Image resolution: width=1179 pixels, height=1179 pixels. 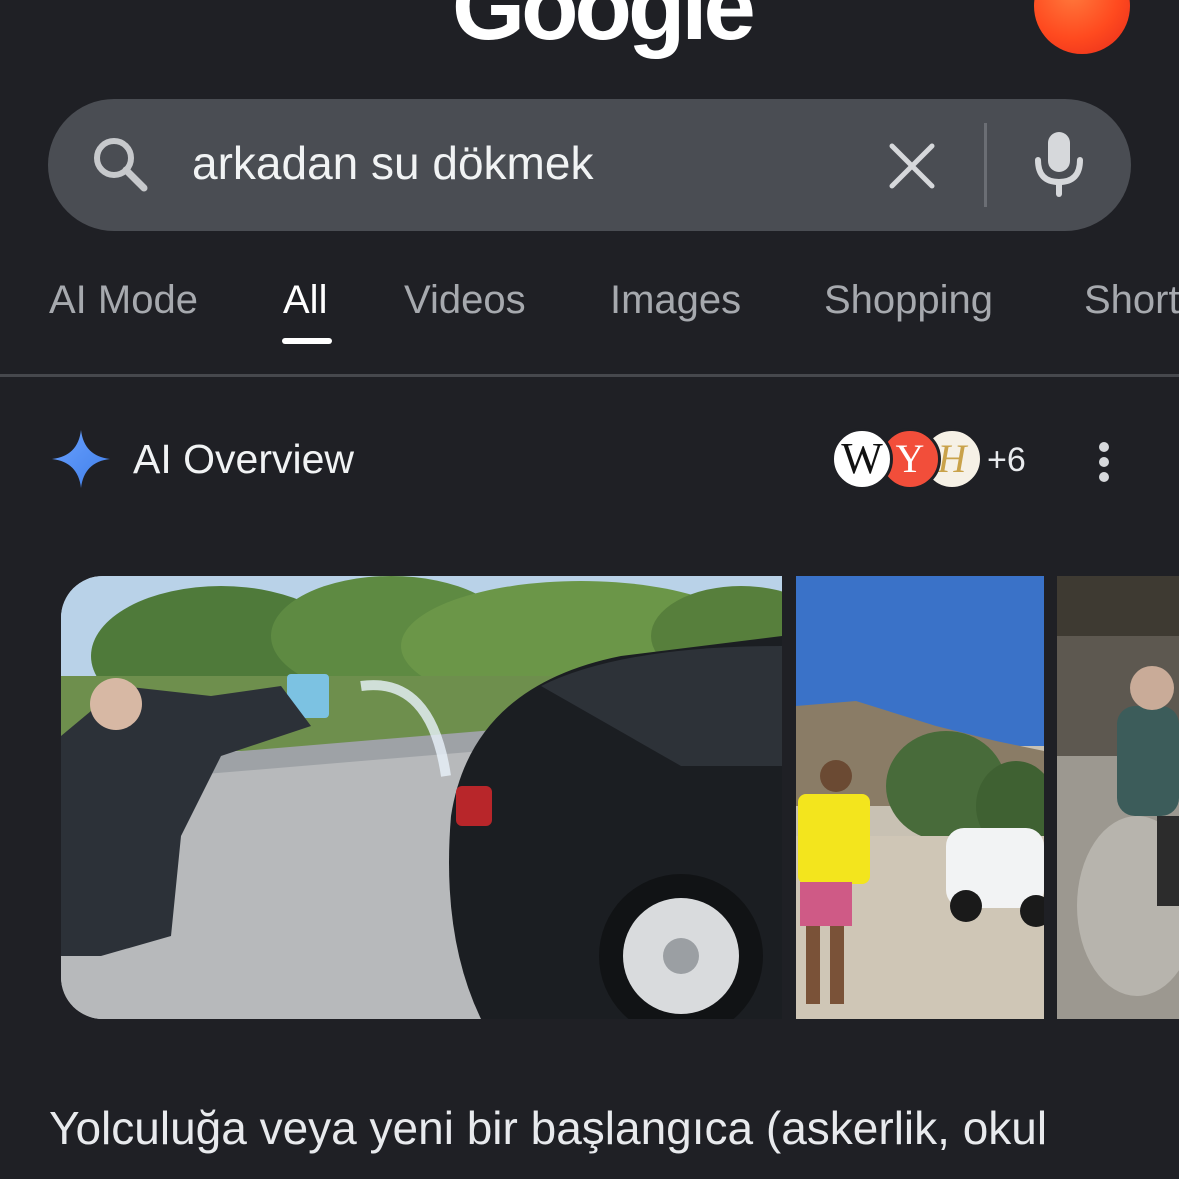 I want to click on ai-overview-title: AI Overview, so click(x=243, y=459).